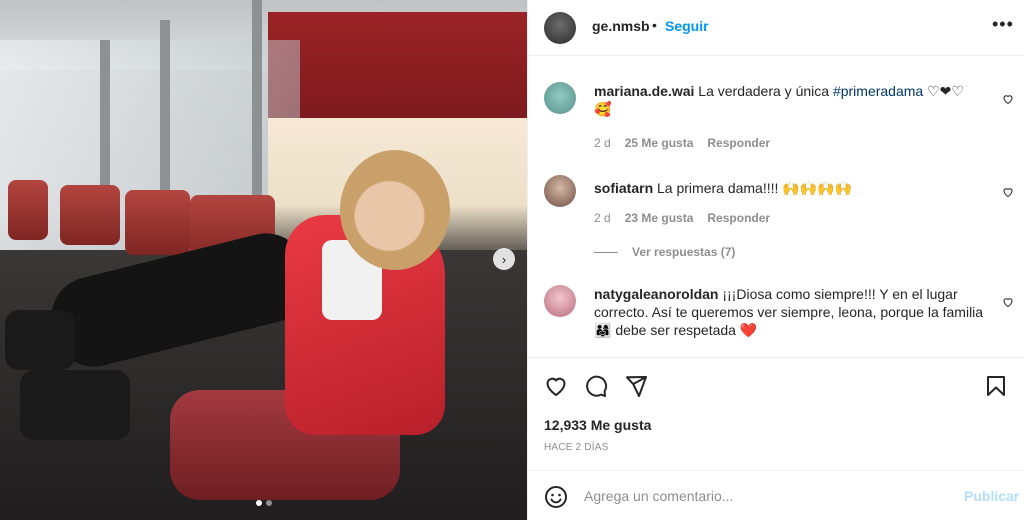  I want to click on post-date: HACE 2 DÍAS, so click(576, 447).